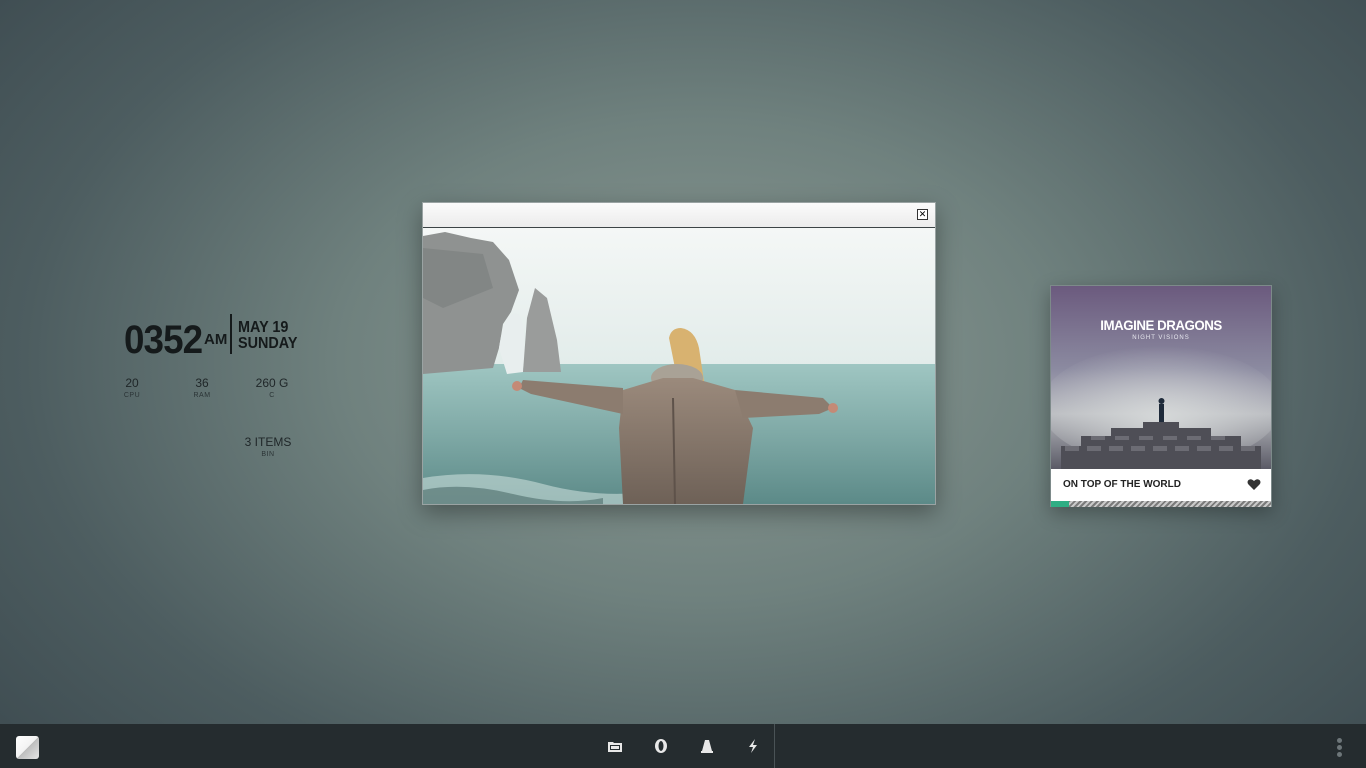 The width and height of the screenshot is (1366, 768). Describe the element at coordinates (1161, 504) in the screenshot. I see `track-progress-bar` at that location.